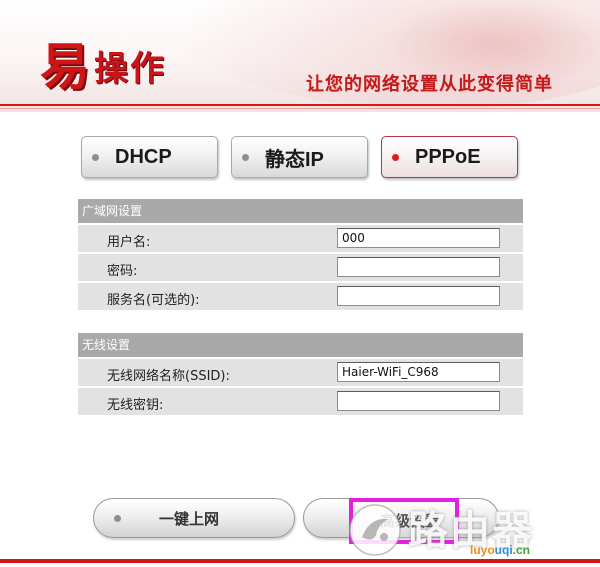 This screenshot has height=567, width=600. What do you see at coordinates (418, 267) in the screenshot?
I see `password-input` at bounding box center [418, 267].